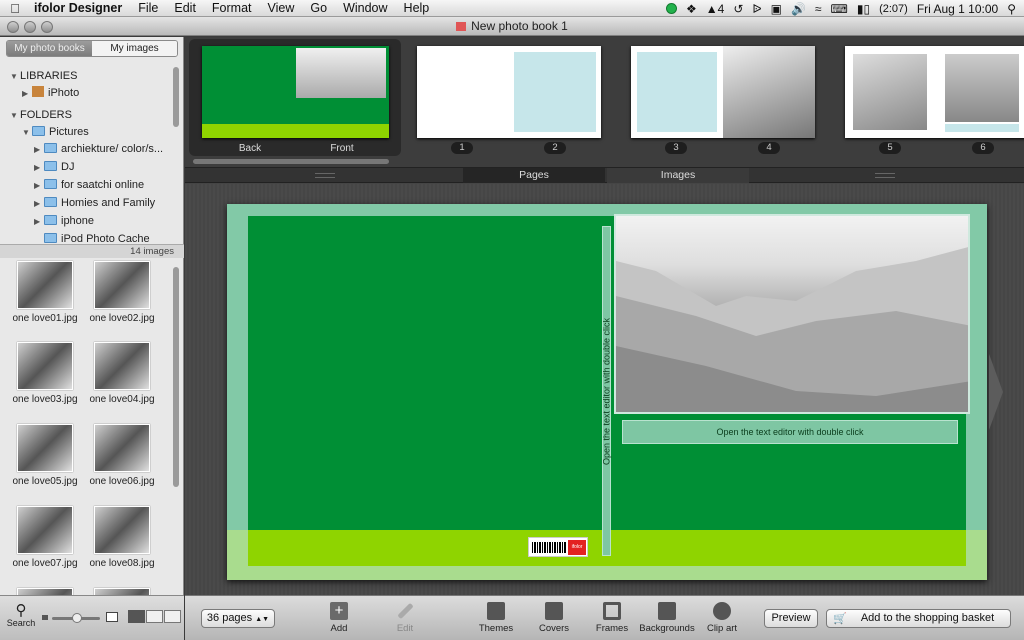  I want to click on tree-item-iphoto: ▶ iPhoto, so click(50, 93).